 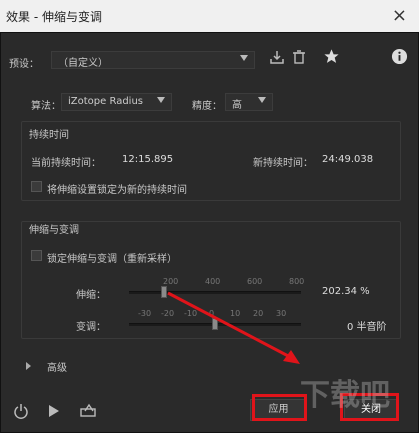 What do you see at coordinates (54, 413) in the screenshot?
I see `play-icon` at bounding box center [54, 413].